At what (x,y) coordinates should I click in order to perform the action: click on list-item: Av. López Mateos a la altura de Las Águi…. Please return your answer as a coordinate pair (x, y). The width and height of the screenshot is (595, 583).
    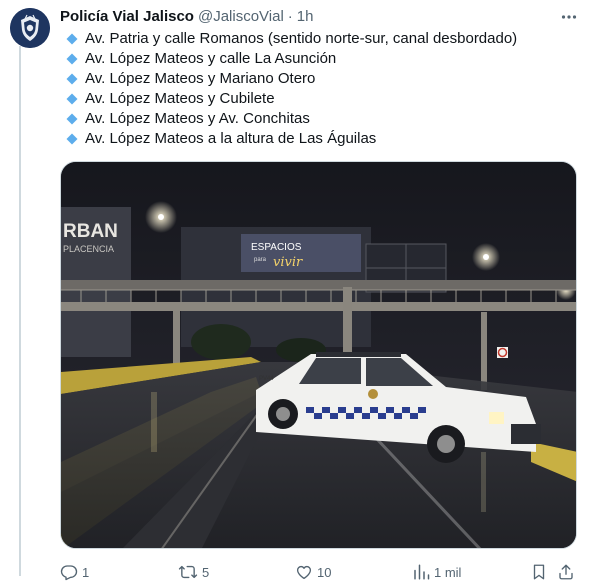
    Looking at the image, I should click on (321, 139).